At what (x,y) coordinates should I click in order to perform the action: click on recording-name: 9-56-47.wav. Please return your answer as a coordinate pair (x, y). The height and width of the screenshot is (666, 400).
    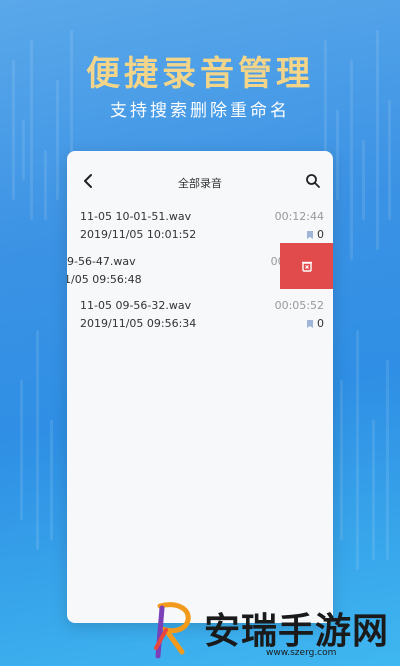
    Looking at the image, I should click on (101, 261).